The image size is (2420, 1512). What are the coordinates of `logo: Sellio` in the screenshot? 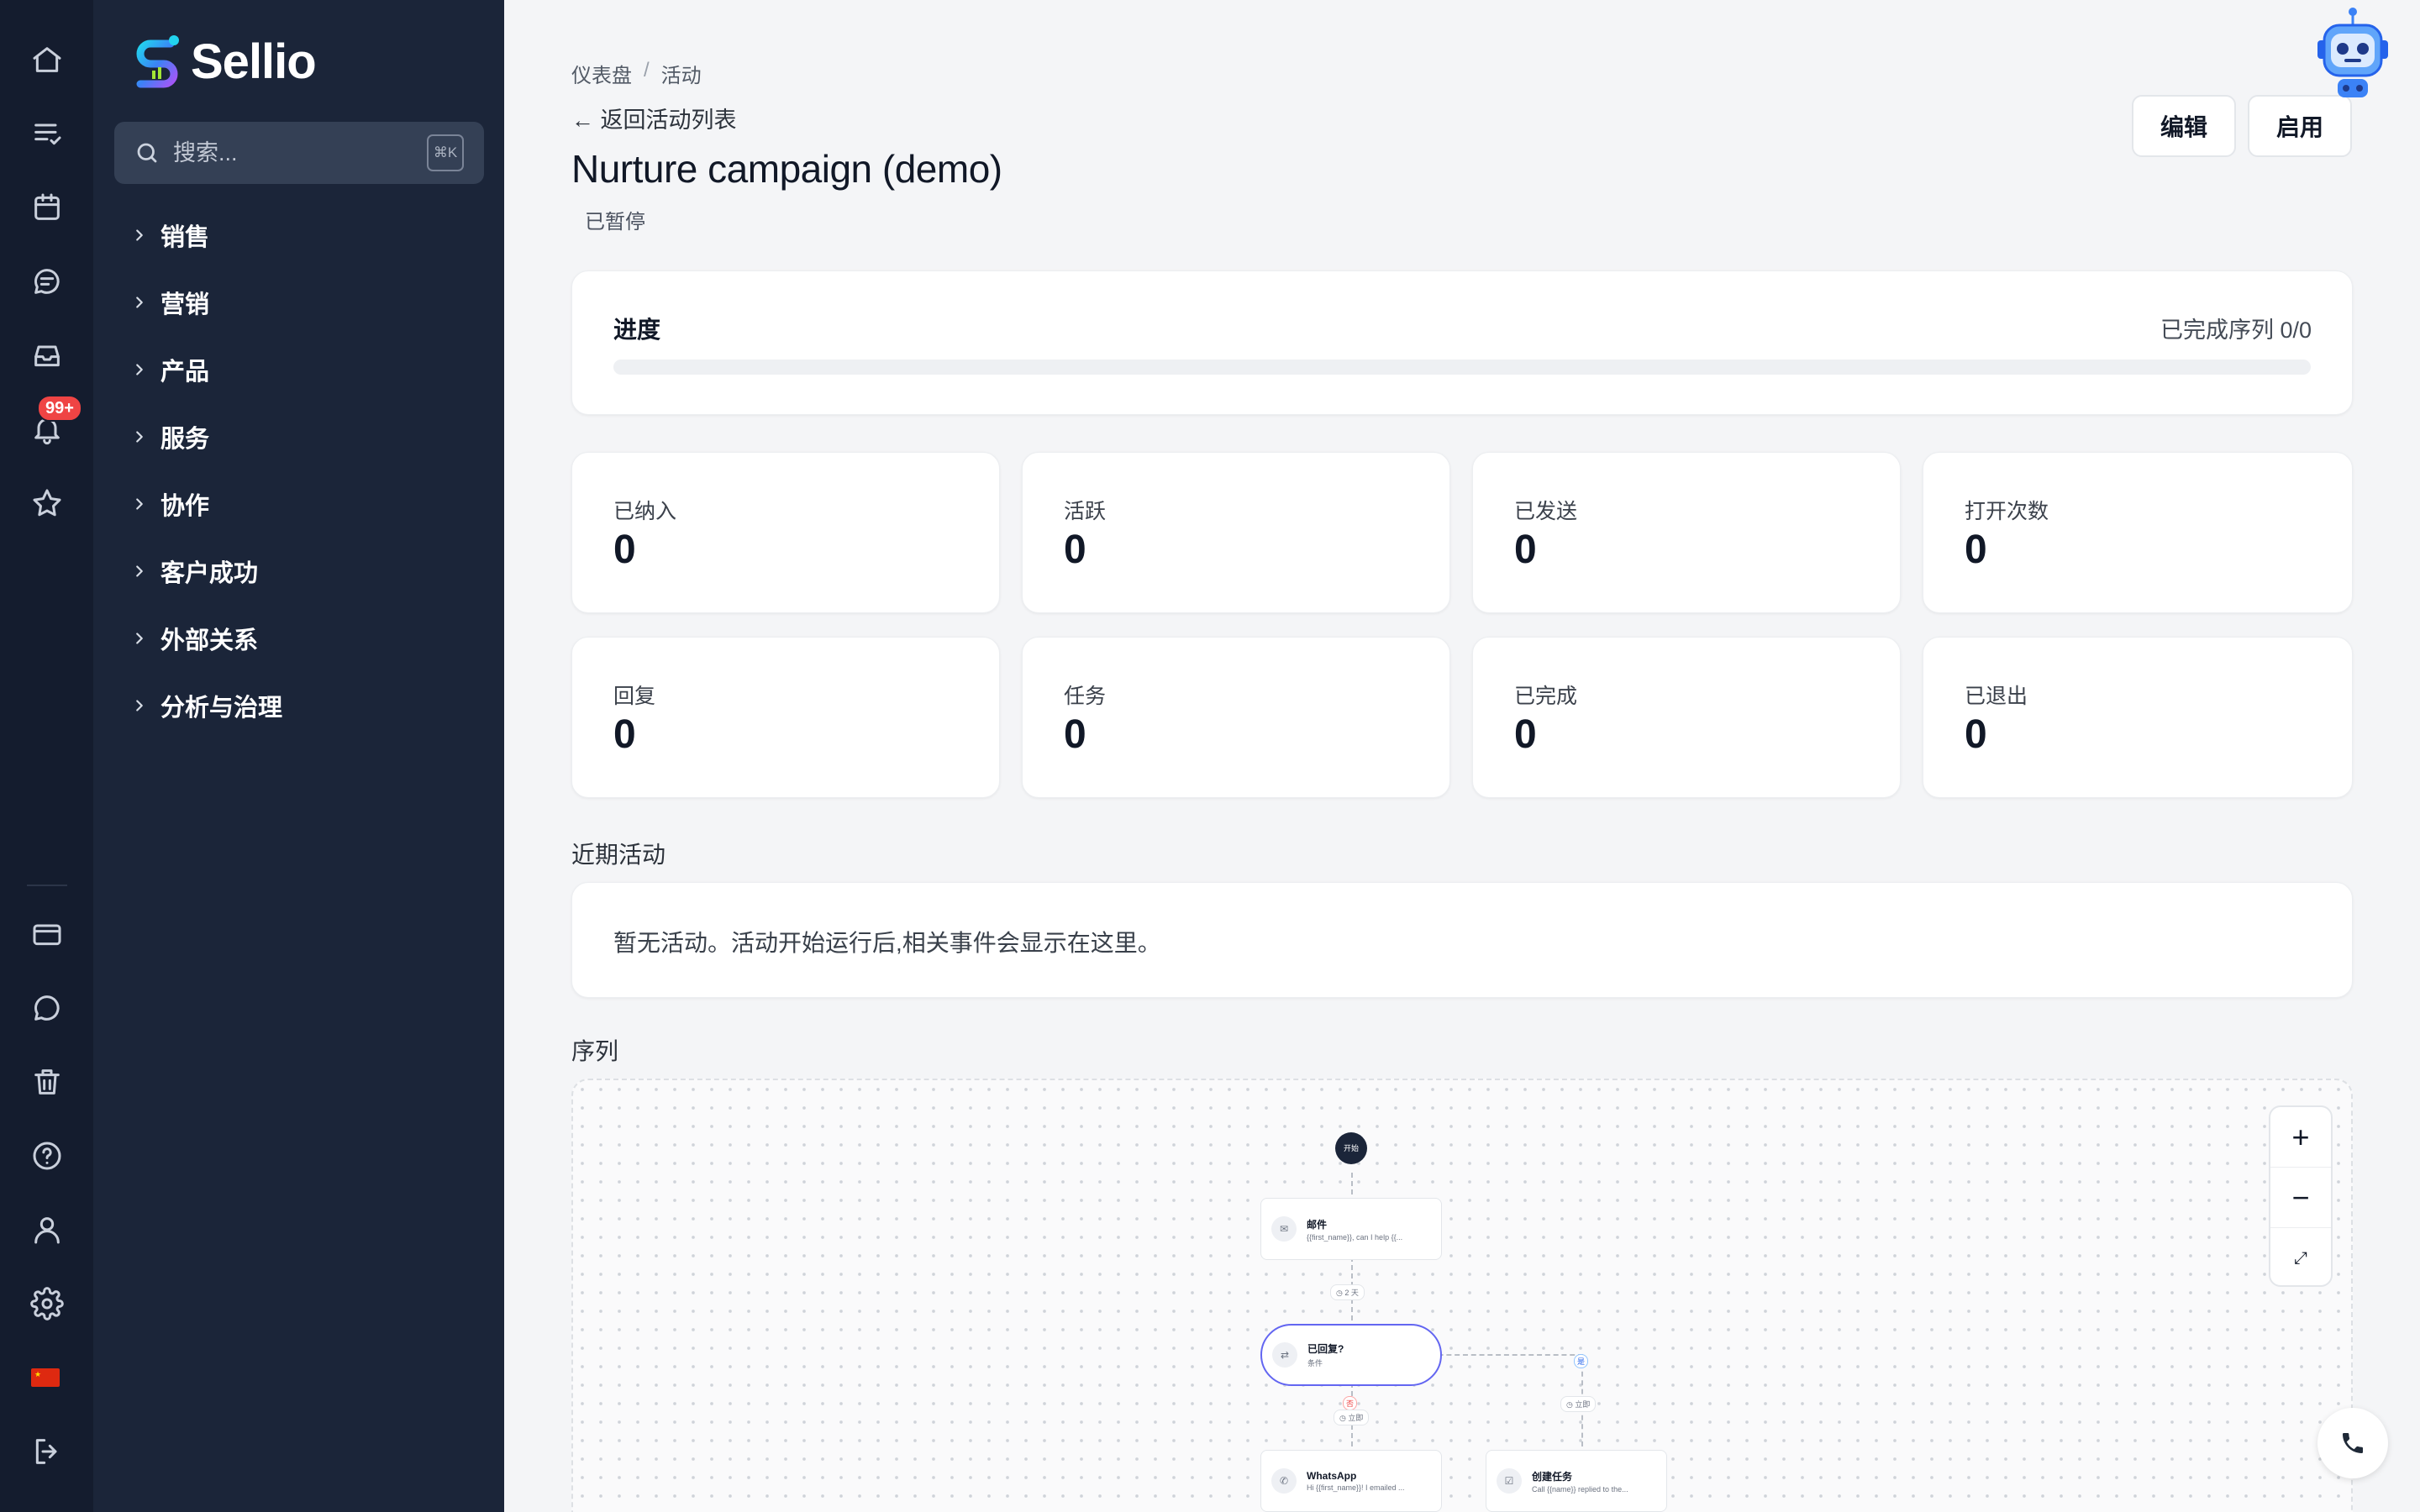 It's located at (224, 61).